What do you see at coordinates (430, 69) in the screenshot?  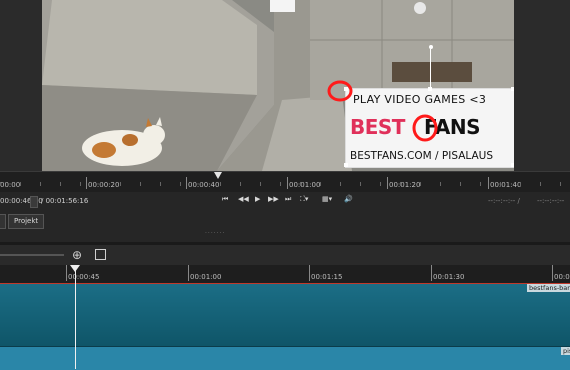 I see `rotate-handle-line` at bounding box center [430, 69].